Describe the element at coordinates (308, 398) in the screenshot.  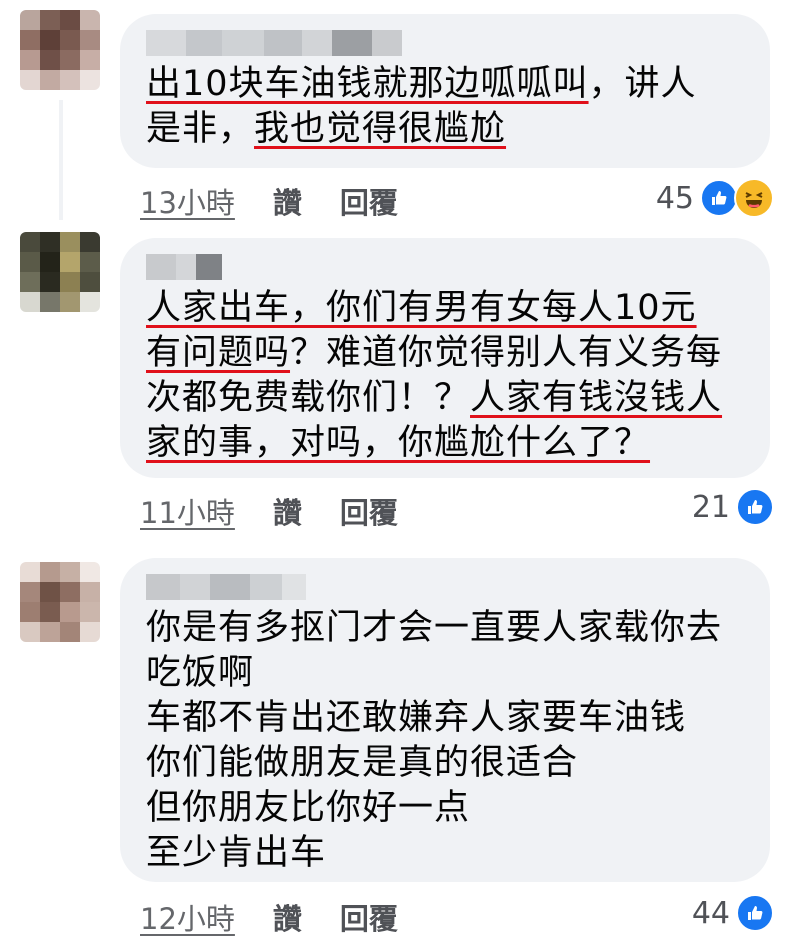
I see `text-segment: 次都免费载你们！？` at that location.